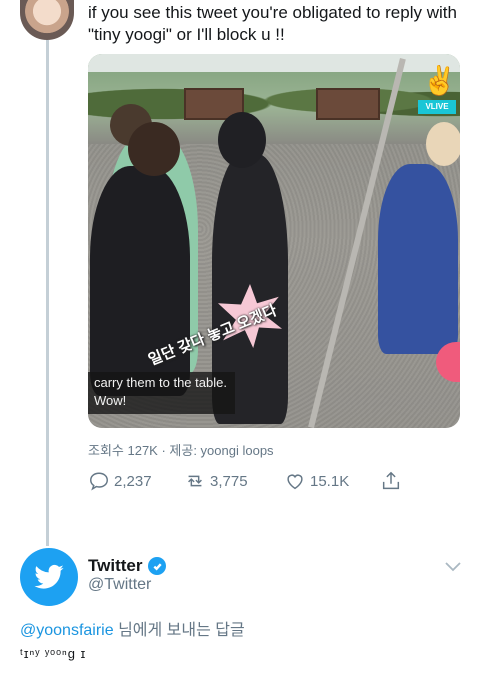 Image resolution: width=480 pixels, height=684 pixels. I want to click on share-icon, so click(391, 480).